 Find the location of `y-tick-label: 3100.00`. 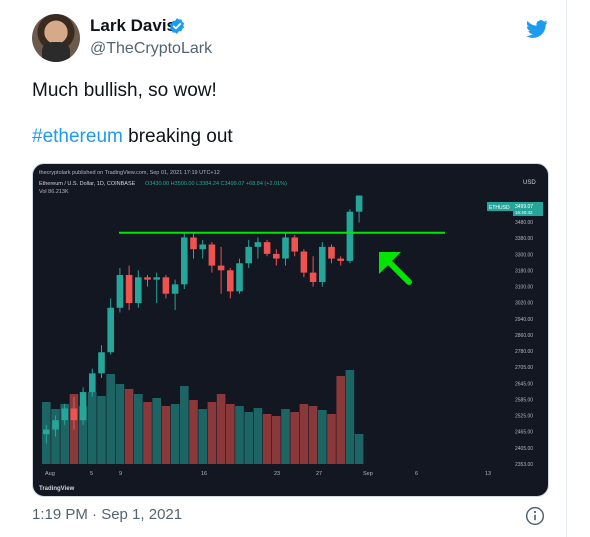

y-tick-label: 3100.00 is located at coordinates (524, 288).